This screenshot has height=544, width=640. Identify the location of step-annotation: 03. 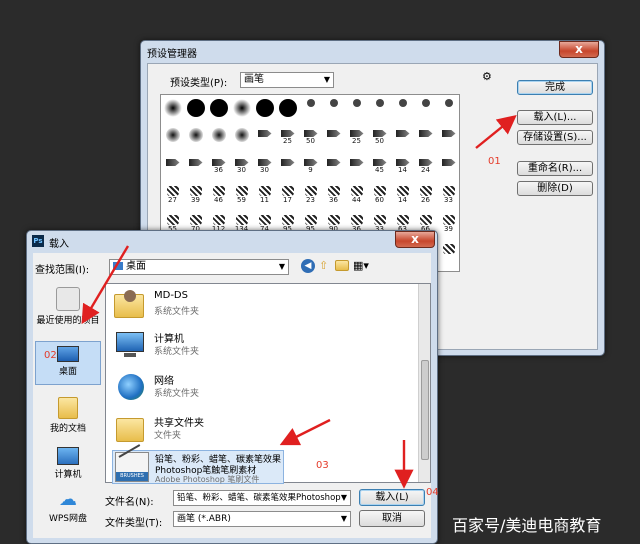
(322, 465).